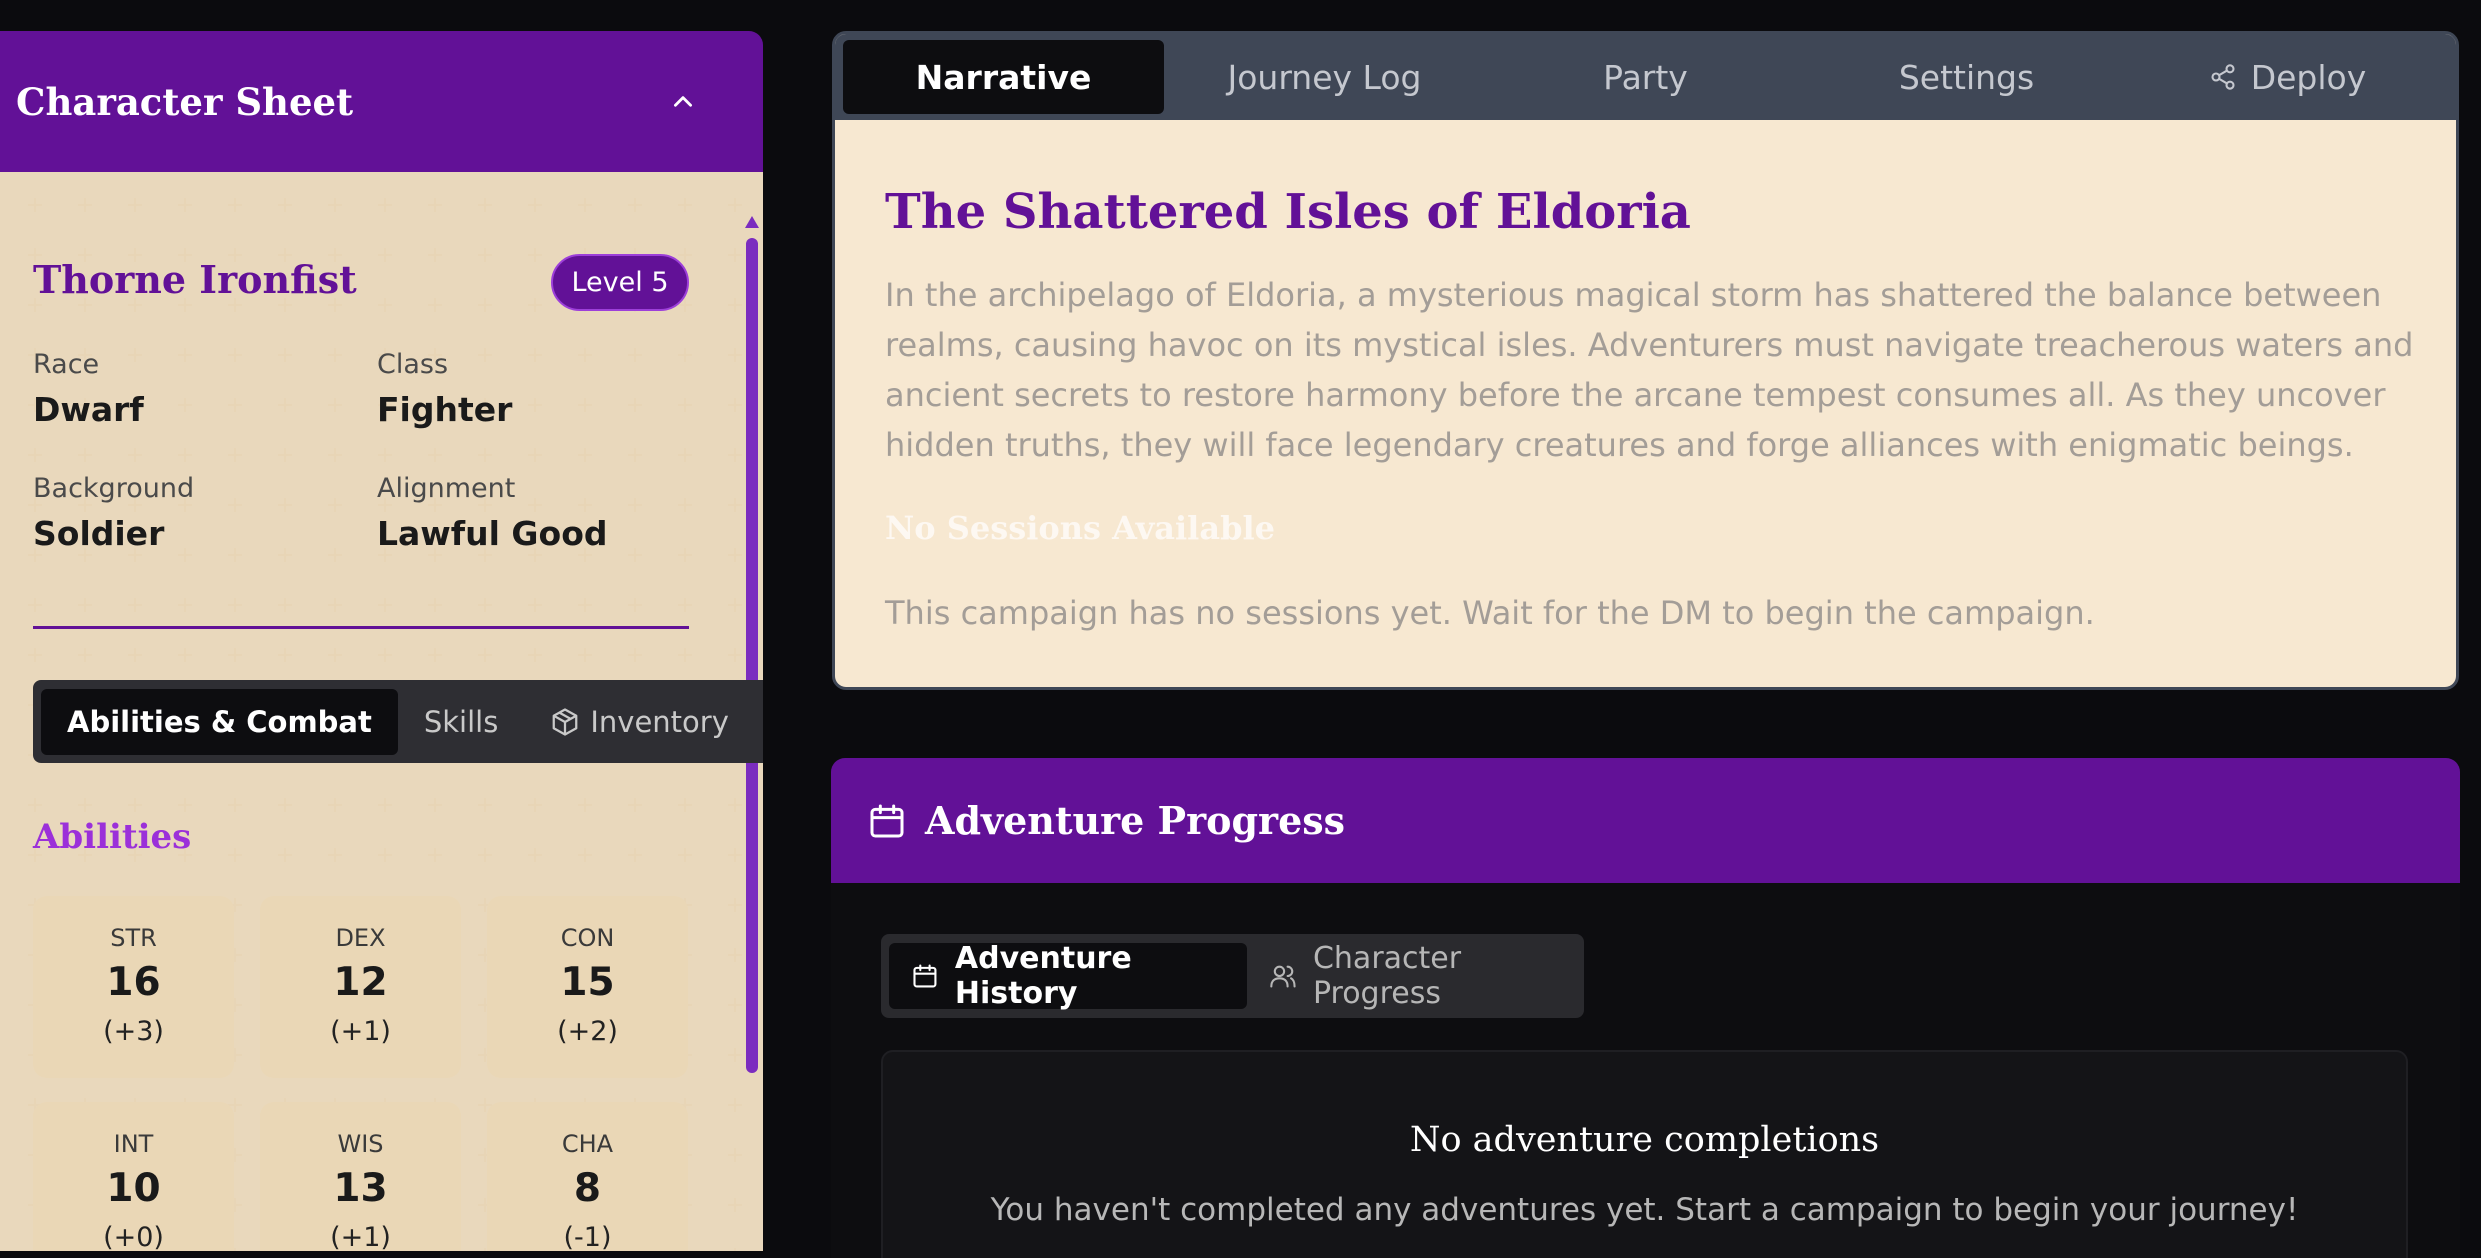 This screenshot has width=2481, height=1258. I want to click on tab-narrative: Narrative, so click(1003, 77).